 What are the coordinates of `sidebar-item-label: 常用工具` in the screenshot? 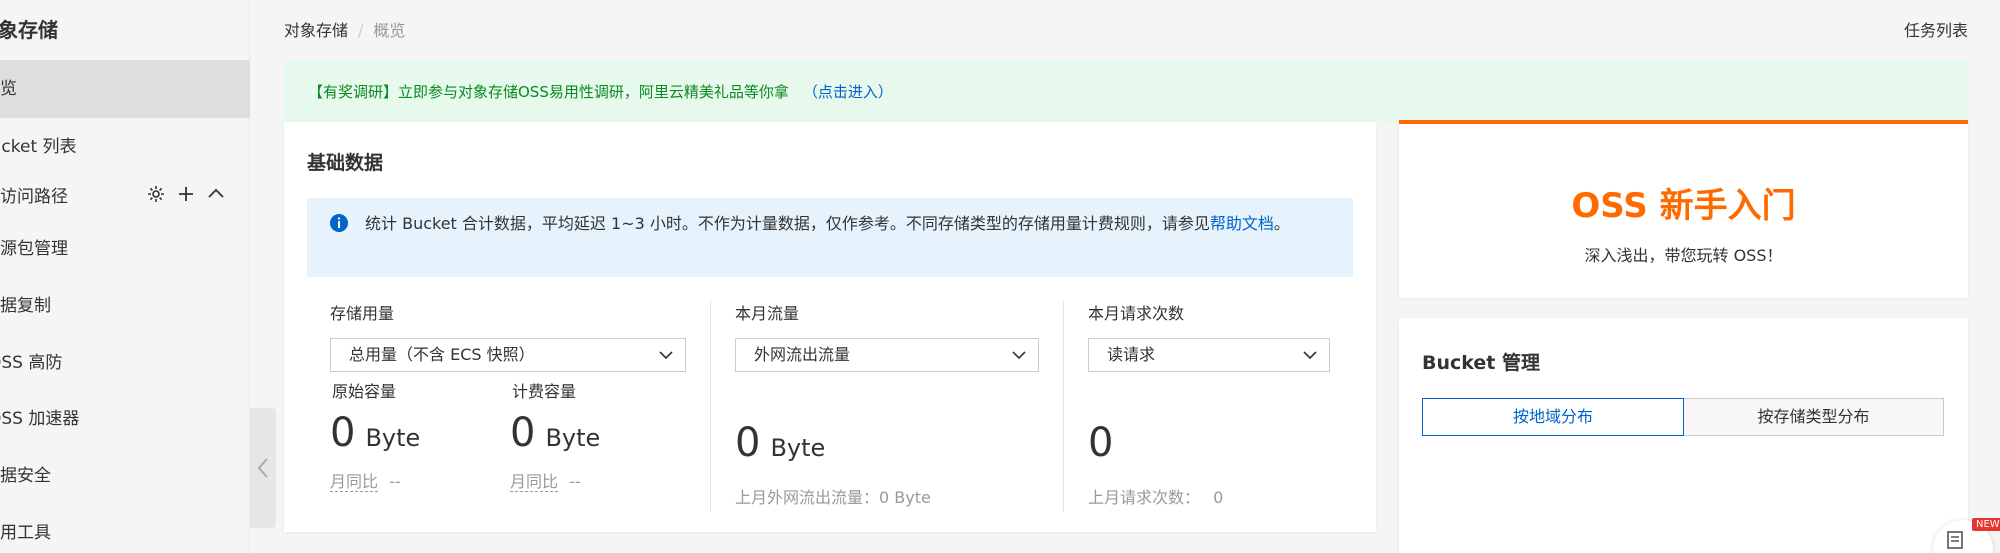 It's located at (25, 533).